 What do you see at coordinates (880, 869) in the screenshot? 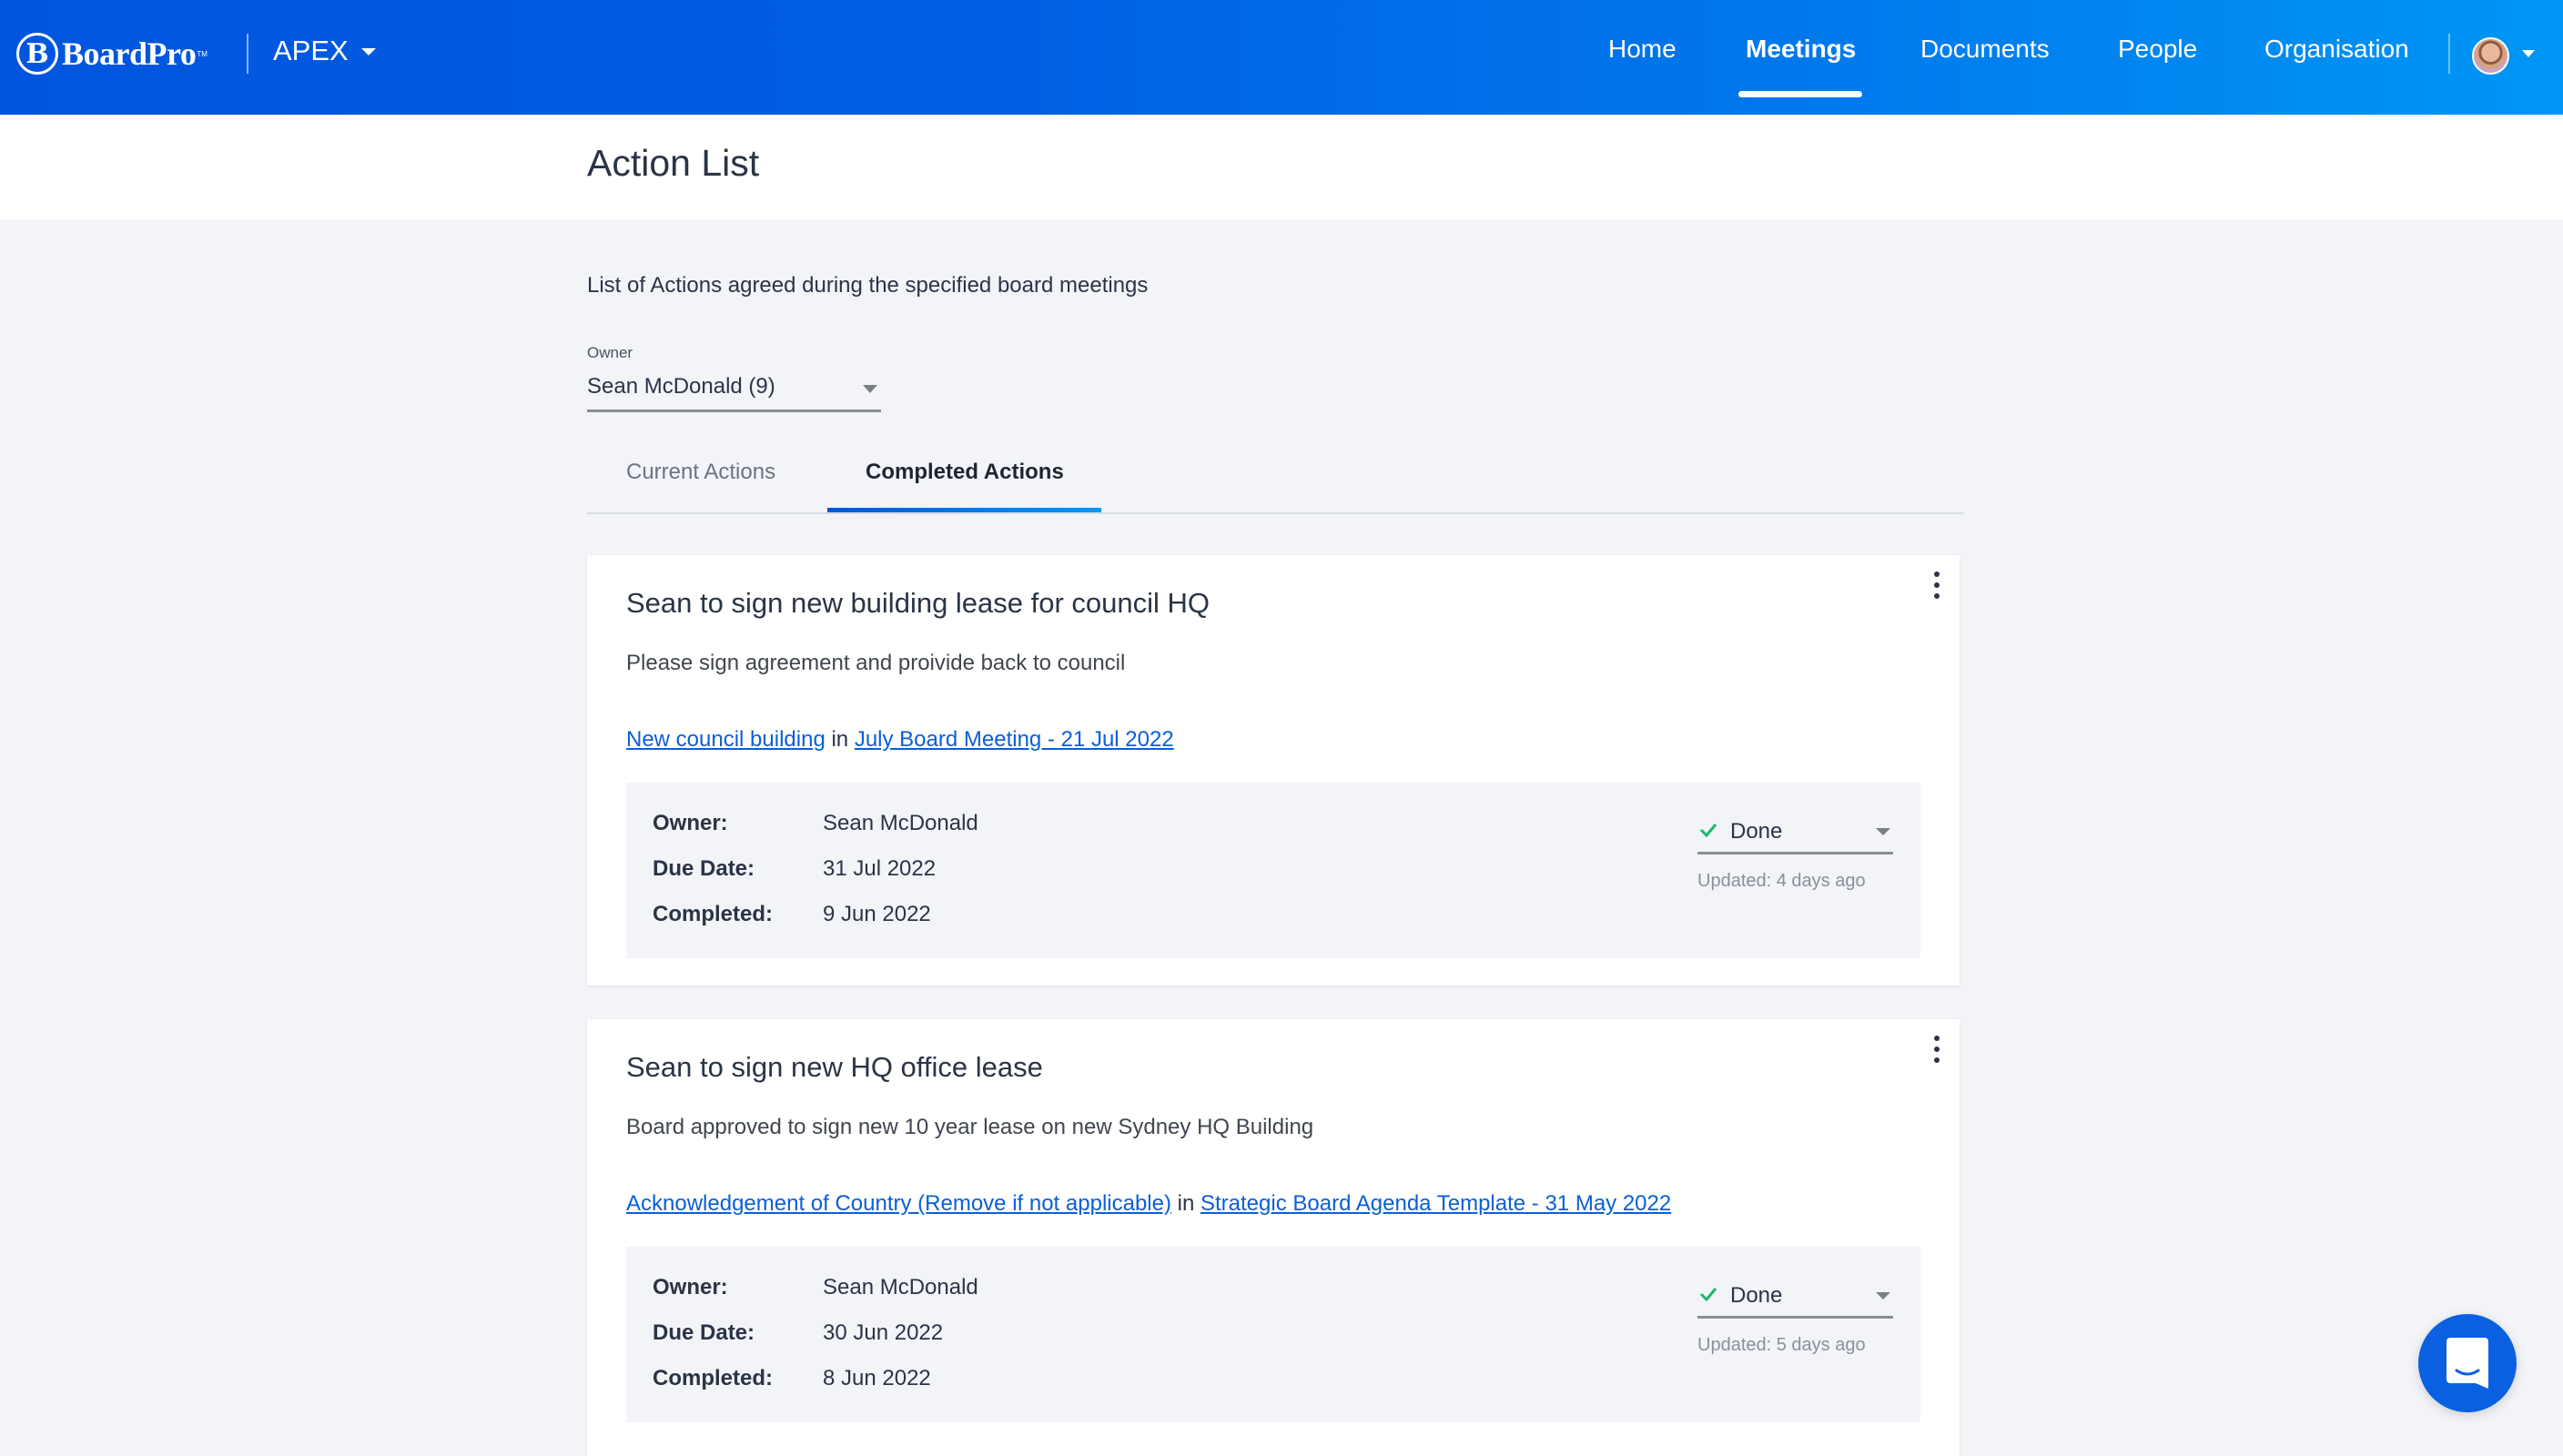
I see `due-date-value: 31 Jul 2022` at bounding box center [880, 869].